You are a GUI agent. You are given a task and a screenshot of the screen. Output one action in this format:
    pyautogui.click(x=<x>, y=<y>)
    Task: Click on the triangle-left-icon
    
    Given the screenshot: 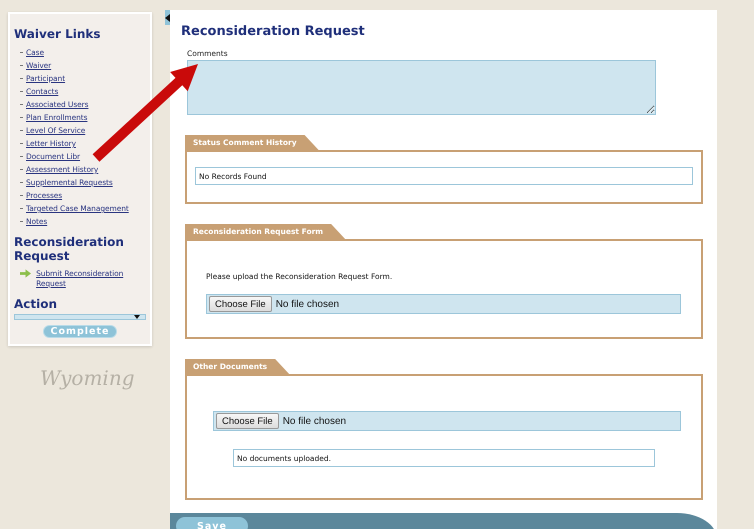 What is the action you would take?
    pyautogui.click(x=167, y=18)
    